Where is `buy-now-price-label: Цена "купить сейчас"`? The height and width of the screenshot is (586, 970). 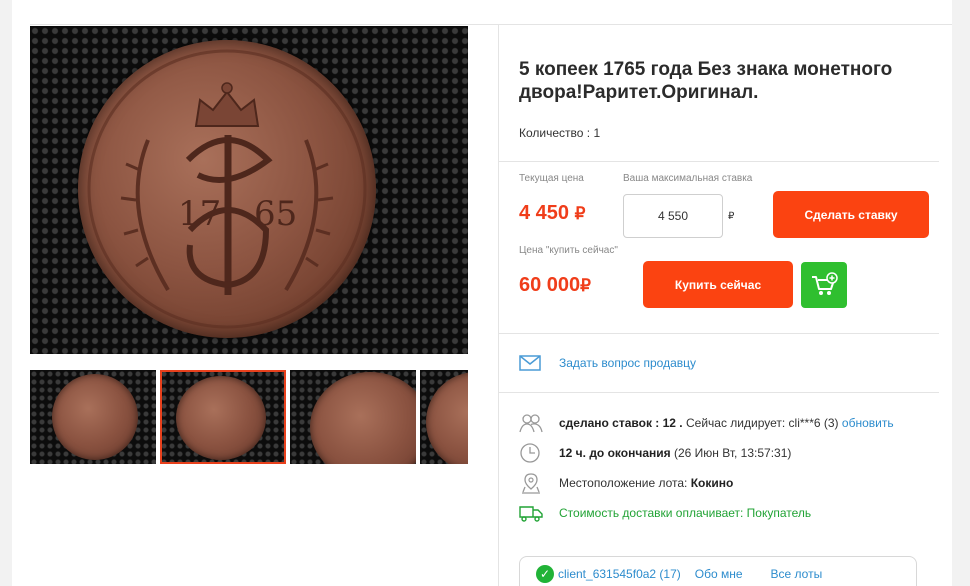
buy-now-price-label: Цена "купить сейчас" is located at coordinates (568, 250).